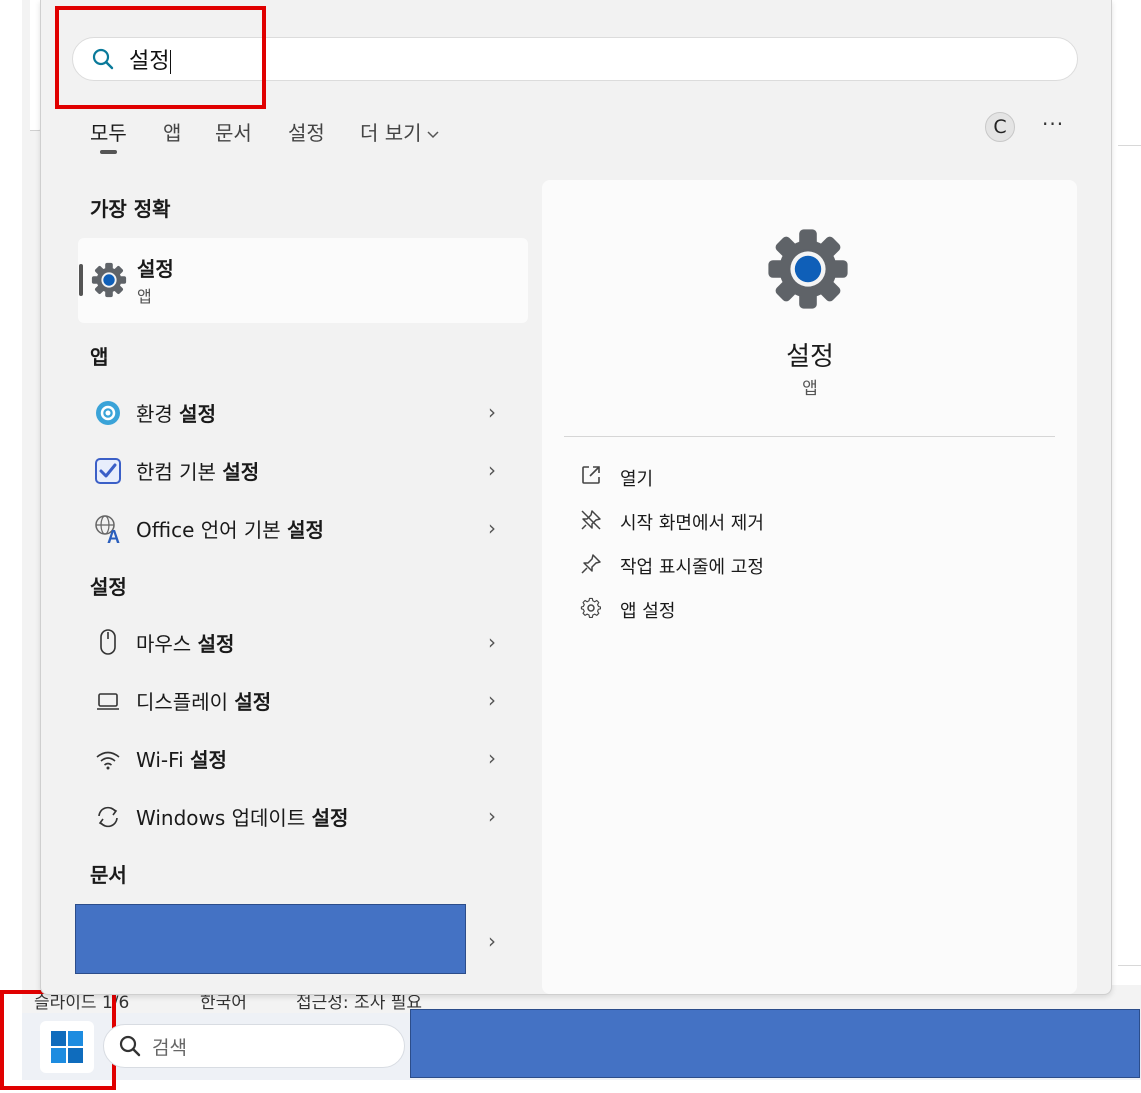  What do you see at coordinates (108, 131) in the screenshot?
I see `tab-all: 모두` at bounding box center [108, 131].